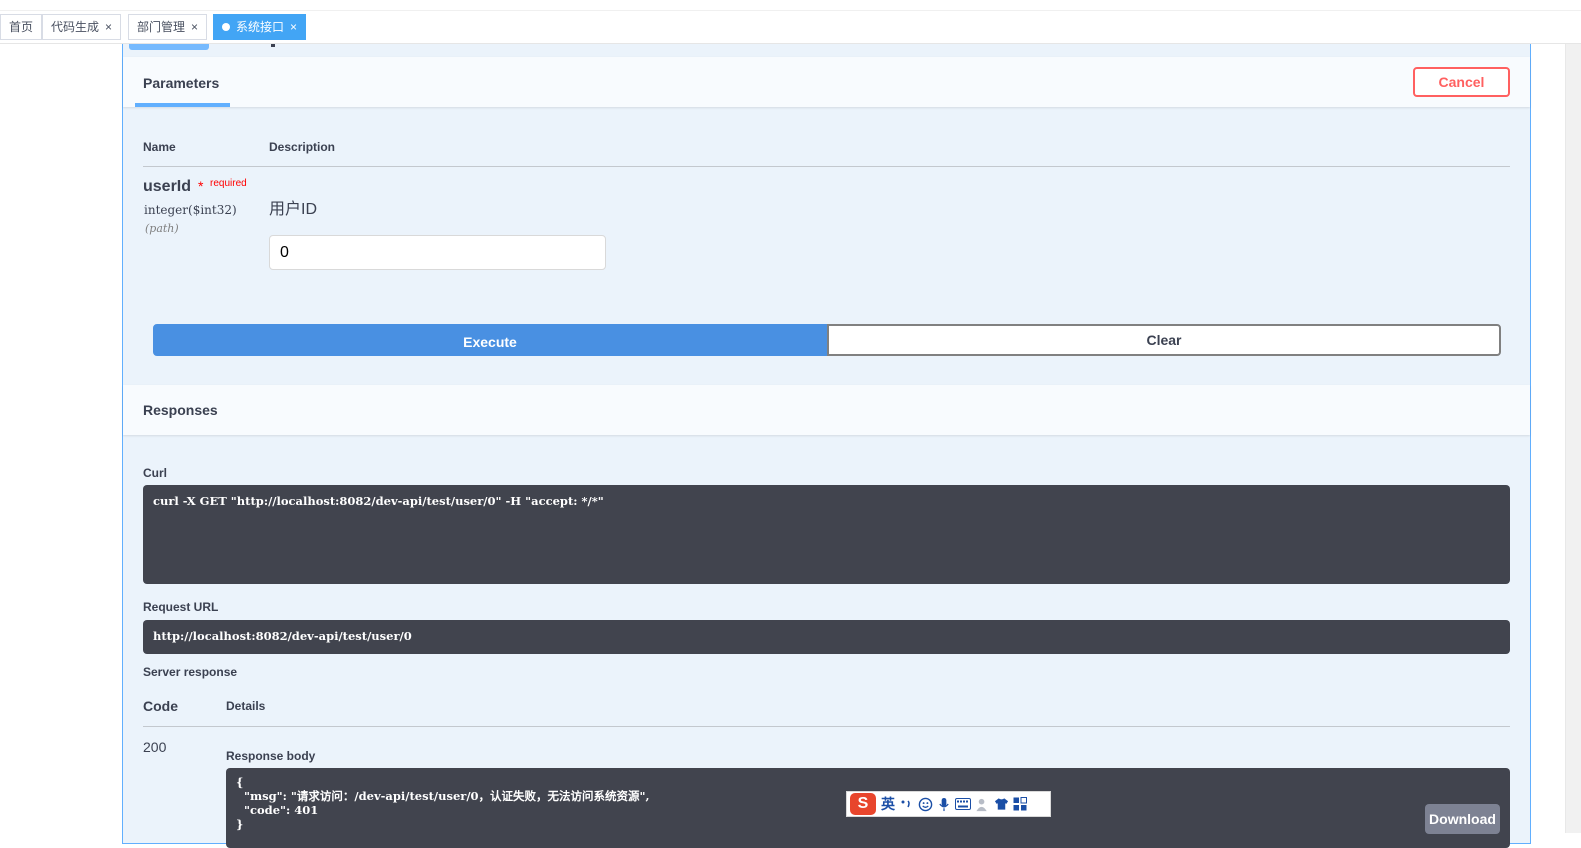 This screenshot has height=848, width=1581. What do you see at coordinates (155, 747) in the screenshot?
I see `response-code: 200` at bounding box center [155, 747].